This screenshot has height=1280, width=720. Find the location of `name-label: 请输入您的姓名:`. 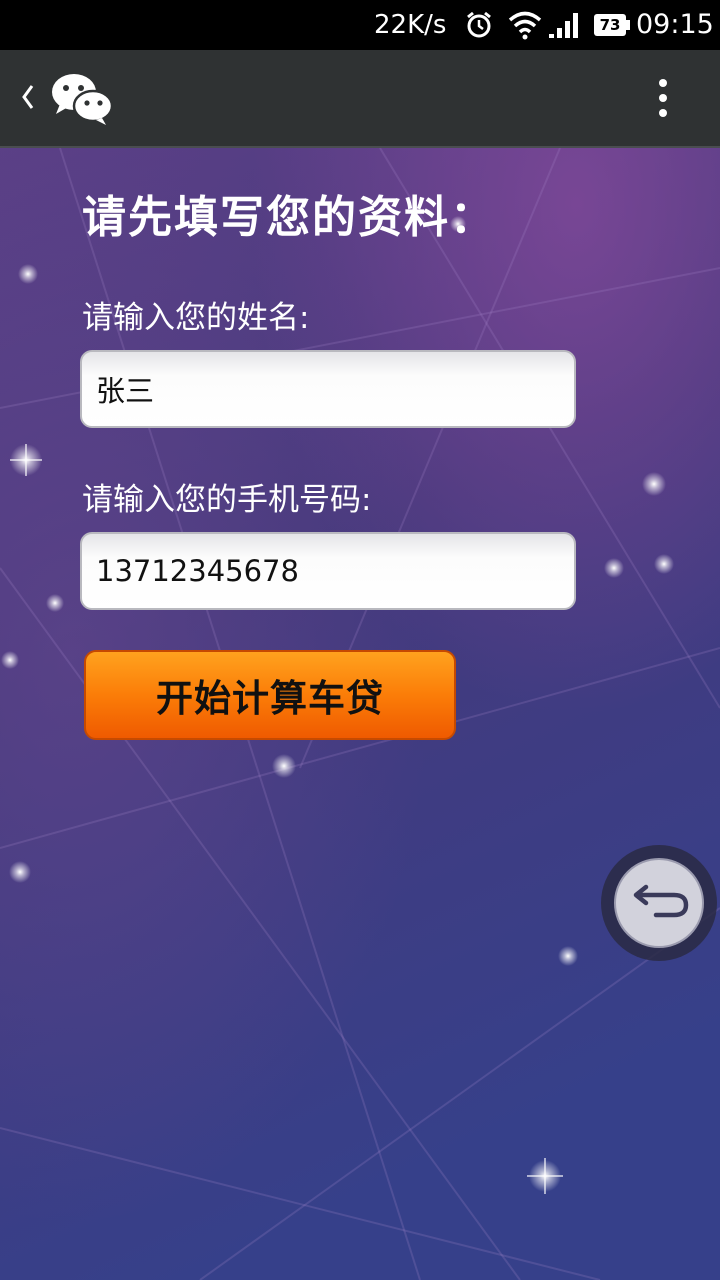

name-label: 请输入您的姓名: is located at coordinates (196, 318).